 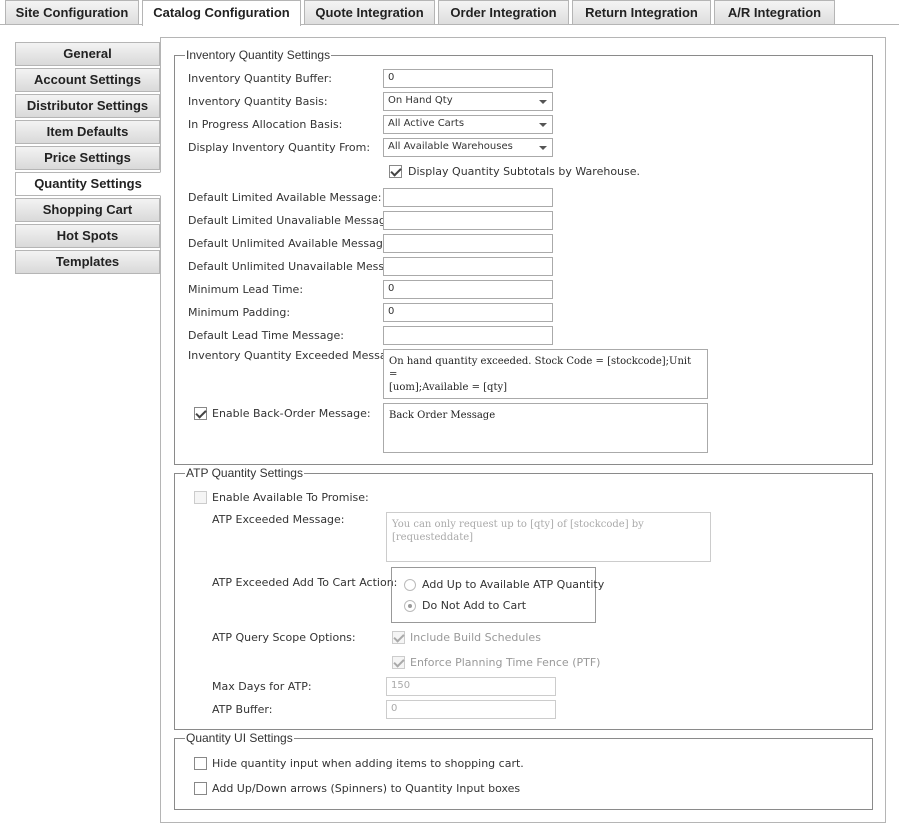 I want to click on tab-catalog-configuration: Catalog Configuration, so click(x=221, y=13).